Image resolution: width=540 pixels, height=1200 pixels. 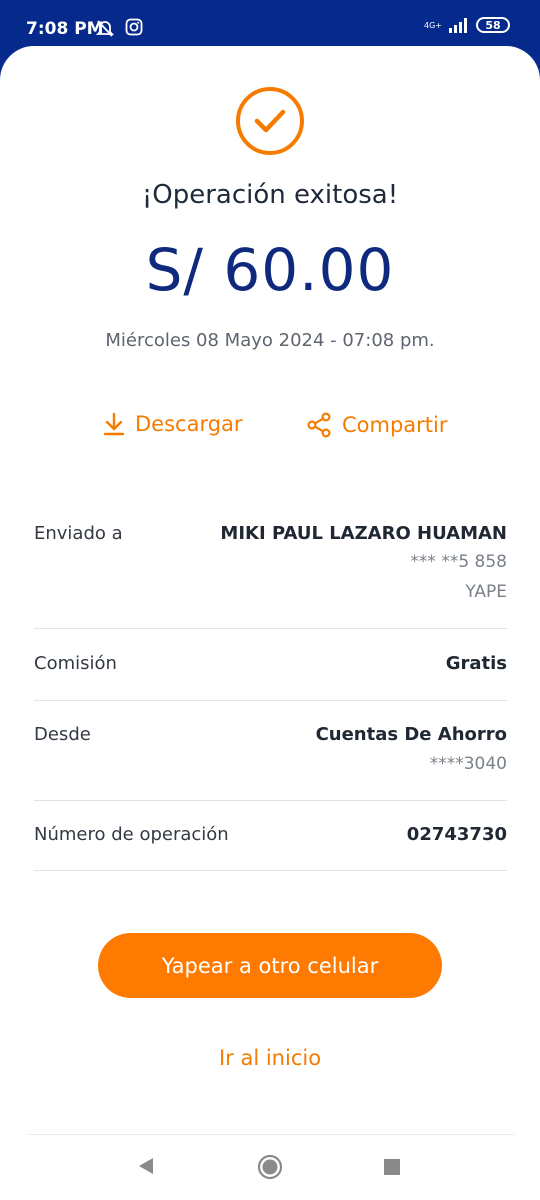 What do you see at coordinates (146, 1166) in the screenshot?
I see `back-icon` at bounding box center [146, 1166].